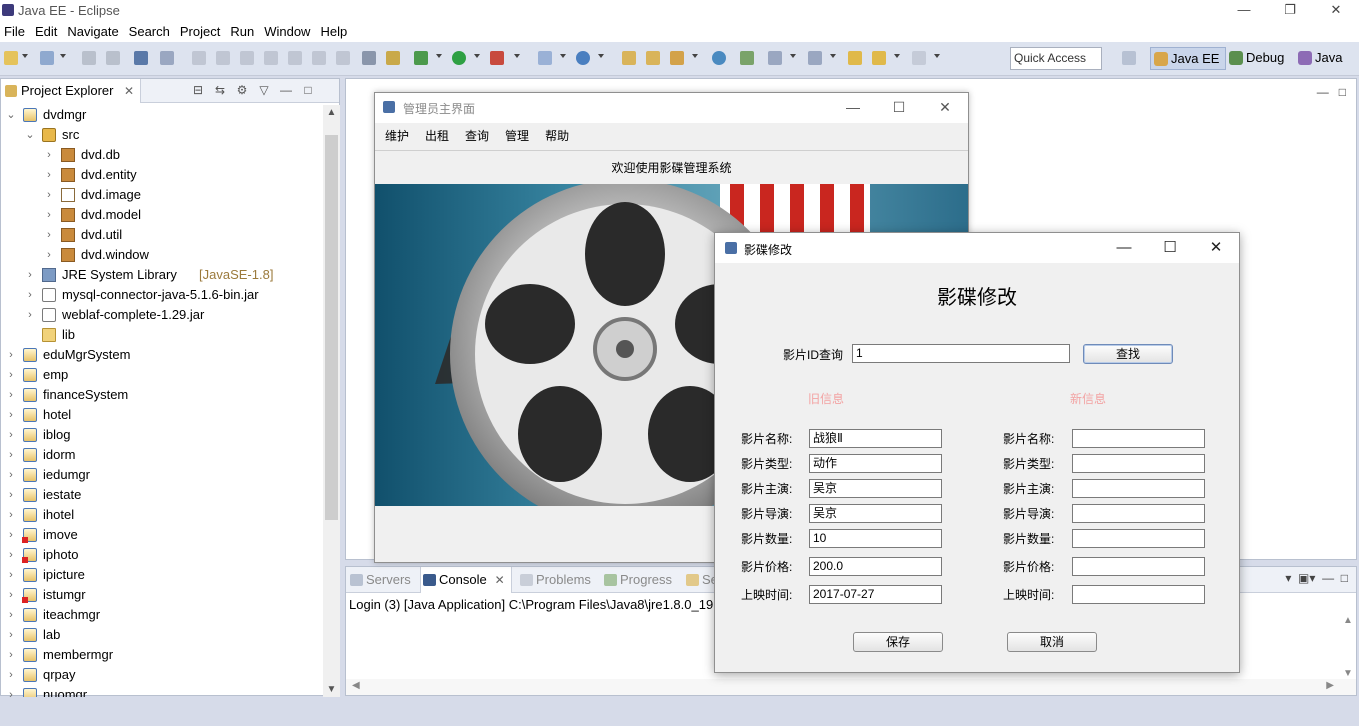 The height and width of the screenshot is (726, 1359). I want to click on project-explorer-scrollbar: ▲ ▼, so click(331, 401).